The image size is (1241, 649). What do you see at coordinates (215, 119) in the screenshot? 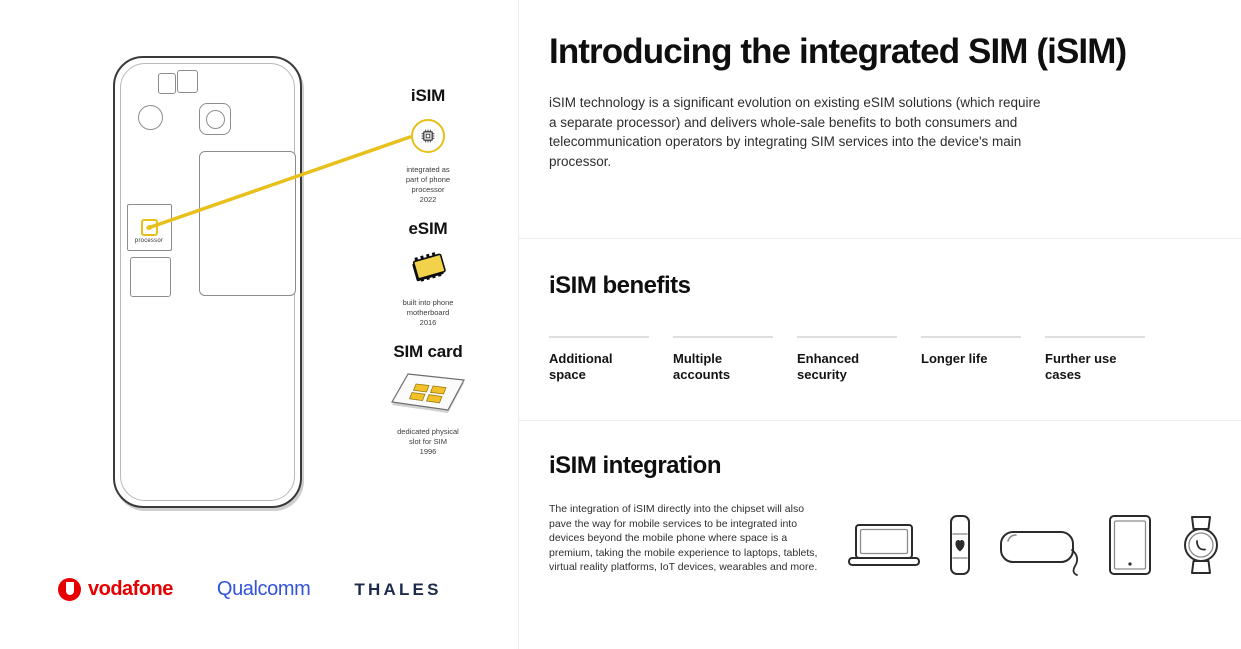
I see `phone-camera-lens` at bounding box center [215, 119].